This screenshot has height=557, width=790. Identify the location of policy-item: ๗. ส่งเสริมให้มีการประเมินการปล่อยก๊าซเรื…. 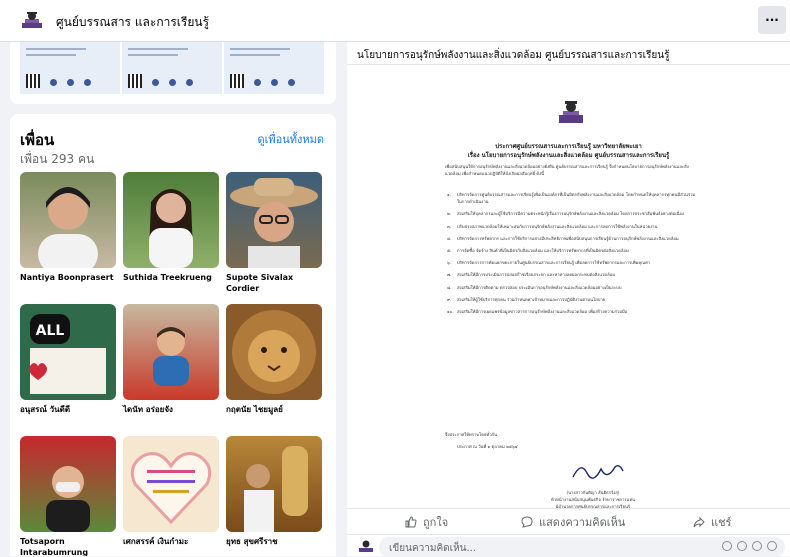
(531, 275).